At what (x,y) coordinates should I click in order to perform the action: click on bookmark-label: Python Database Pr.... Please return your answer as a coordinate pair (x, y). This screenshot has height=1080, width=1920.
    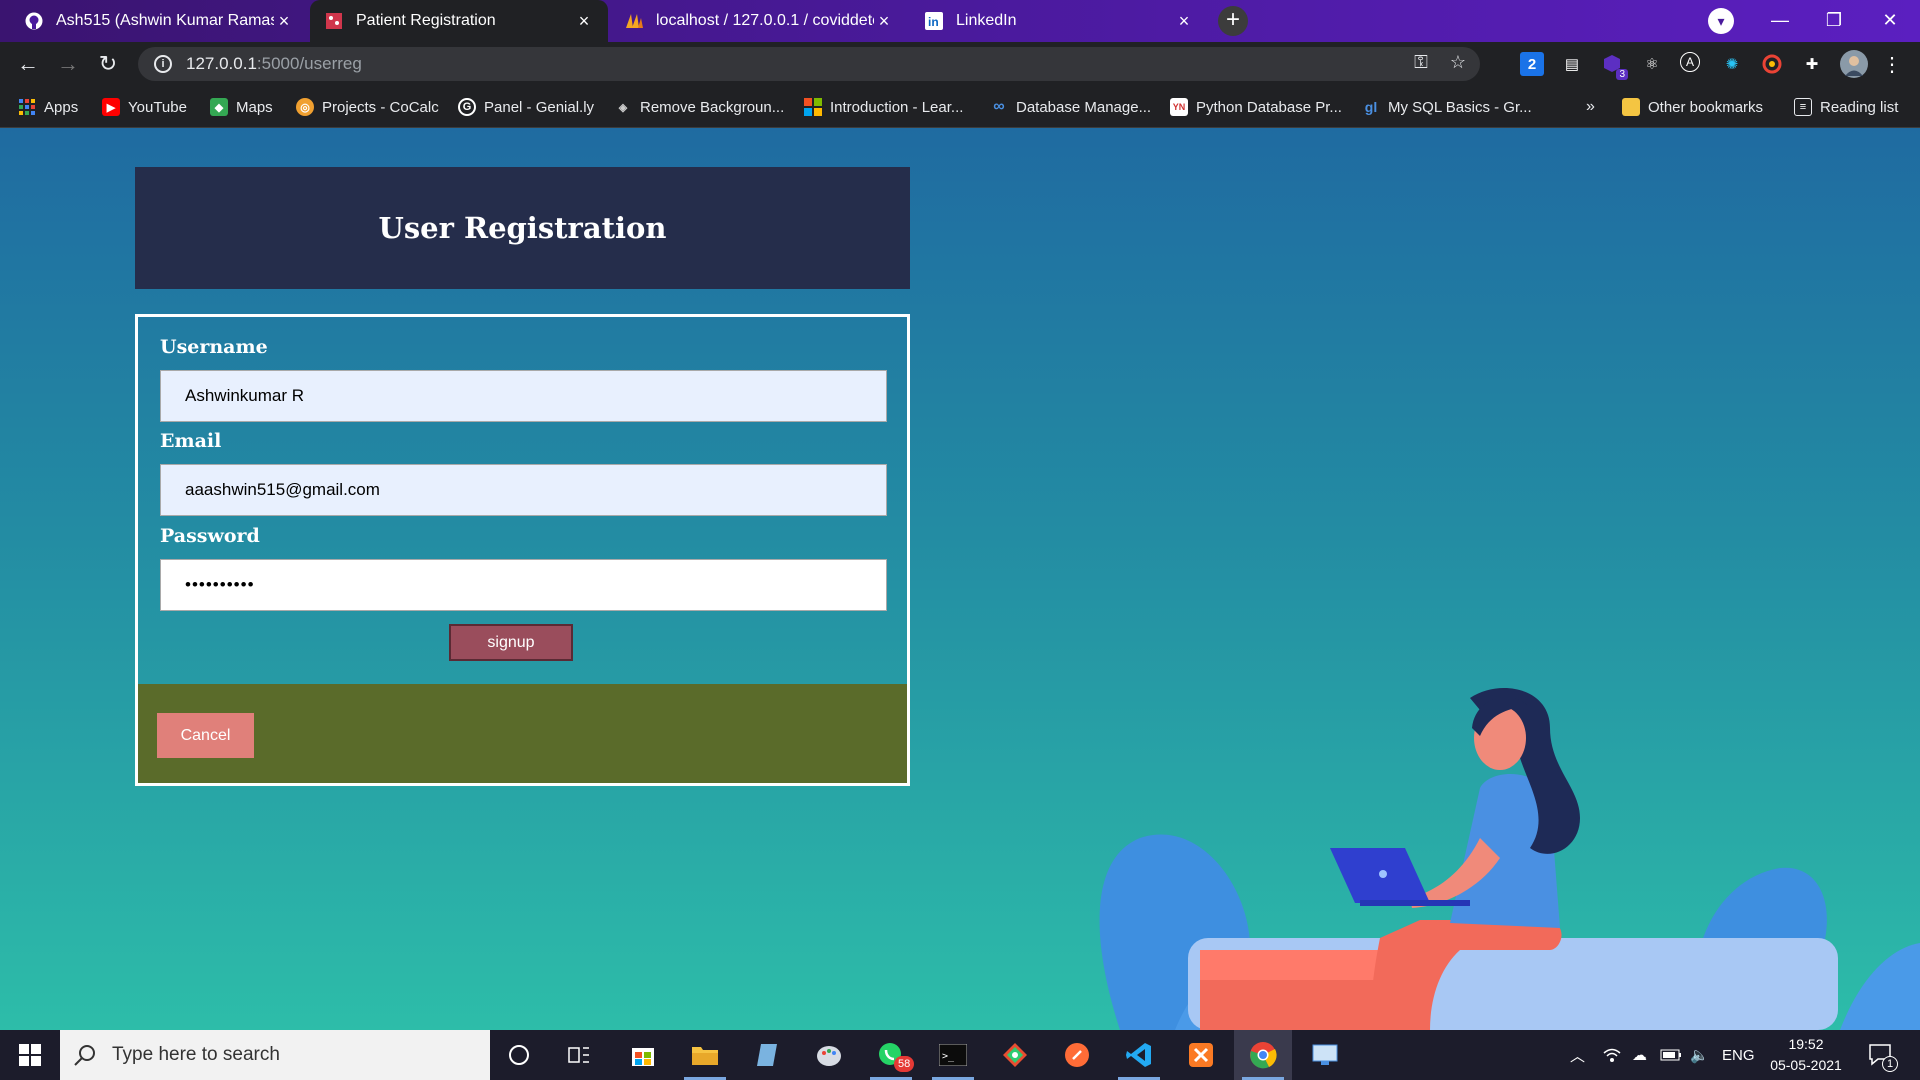
    Looking at the image, I should click on (1269, 107).